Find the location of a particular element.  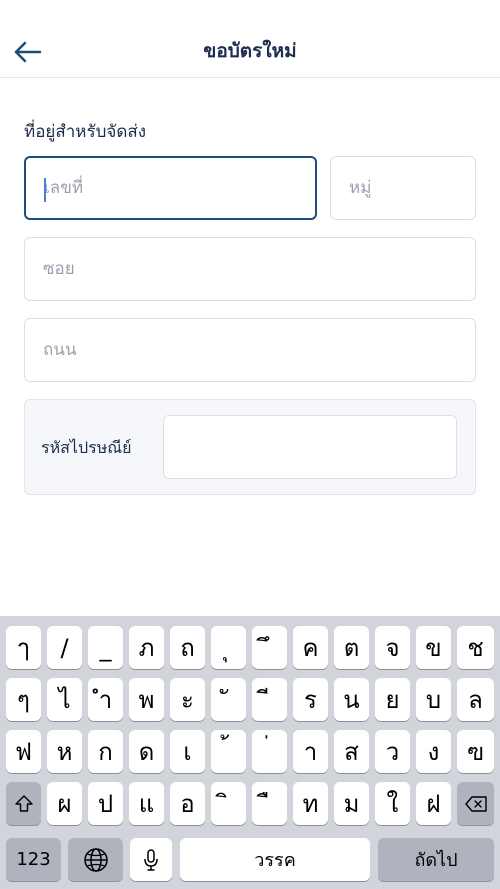

key: ไ is located at coordinates (64, 699).